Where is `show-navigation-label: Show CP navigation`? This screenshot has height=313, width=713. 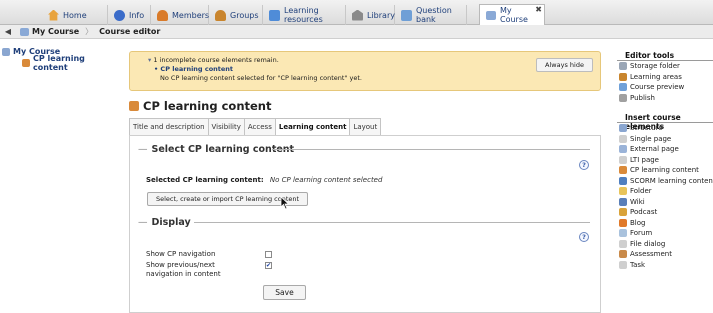 show-navigation-label: Show CP navigation is located at coordinates (181, 254).